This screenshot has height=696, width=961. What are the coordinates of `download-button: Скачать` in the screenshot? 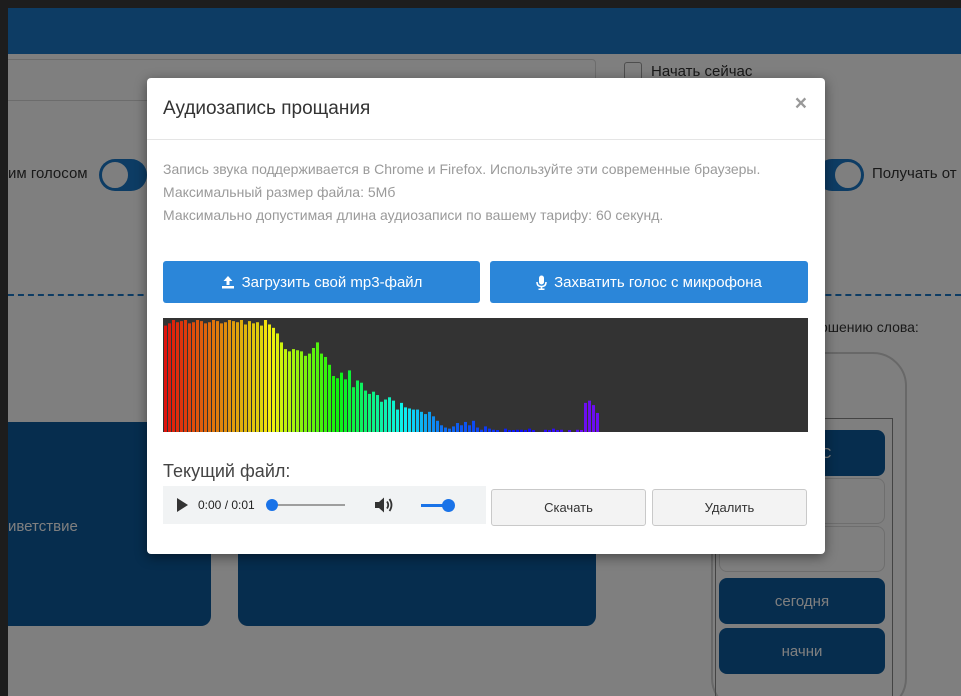 It's located at (568, 507).